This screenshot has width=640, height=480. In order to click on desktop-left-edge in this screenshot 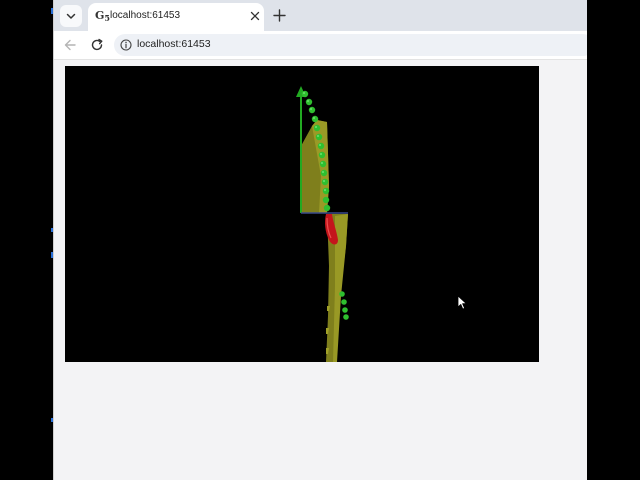, I will do `click(27, 240)`.